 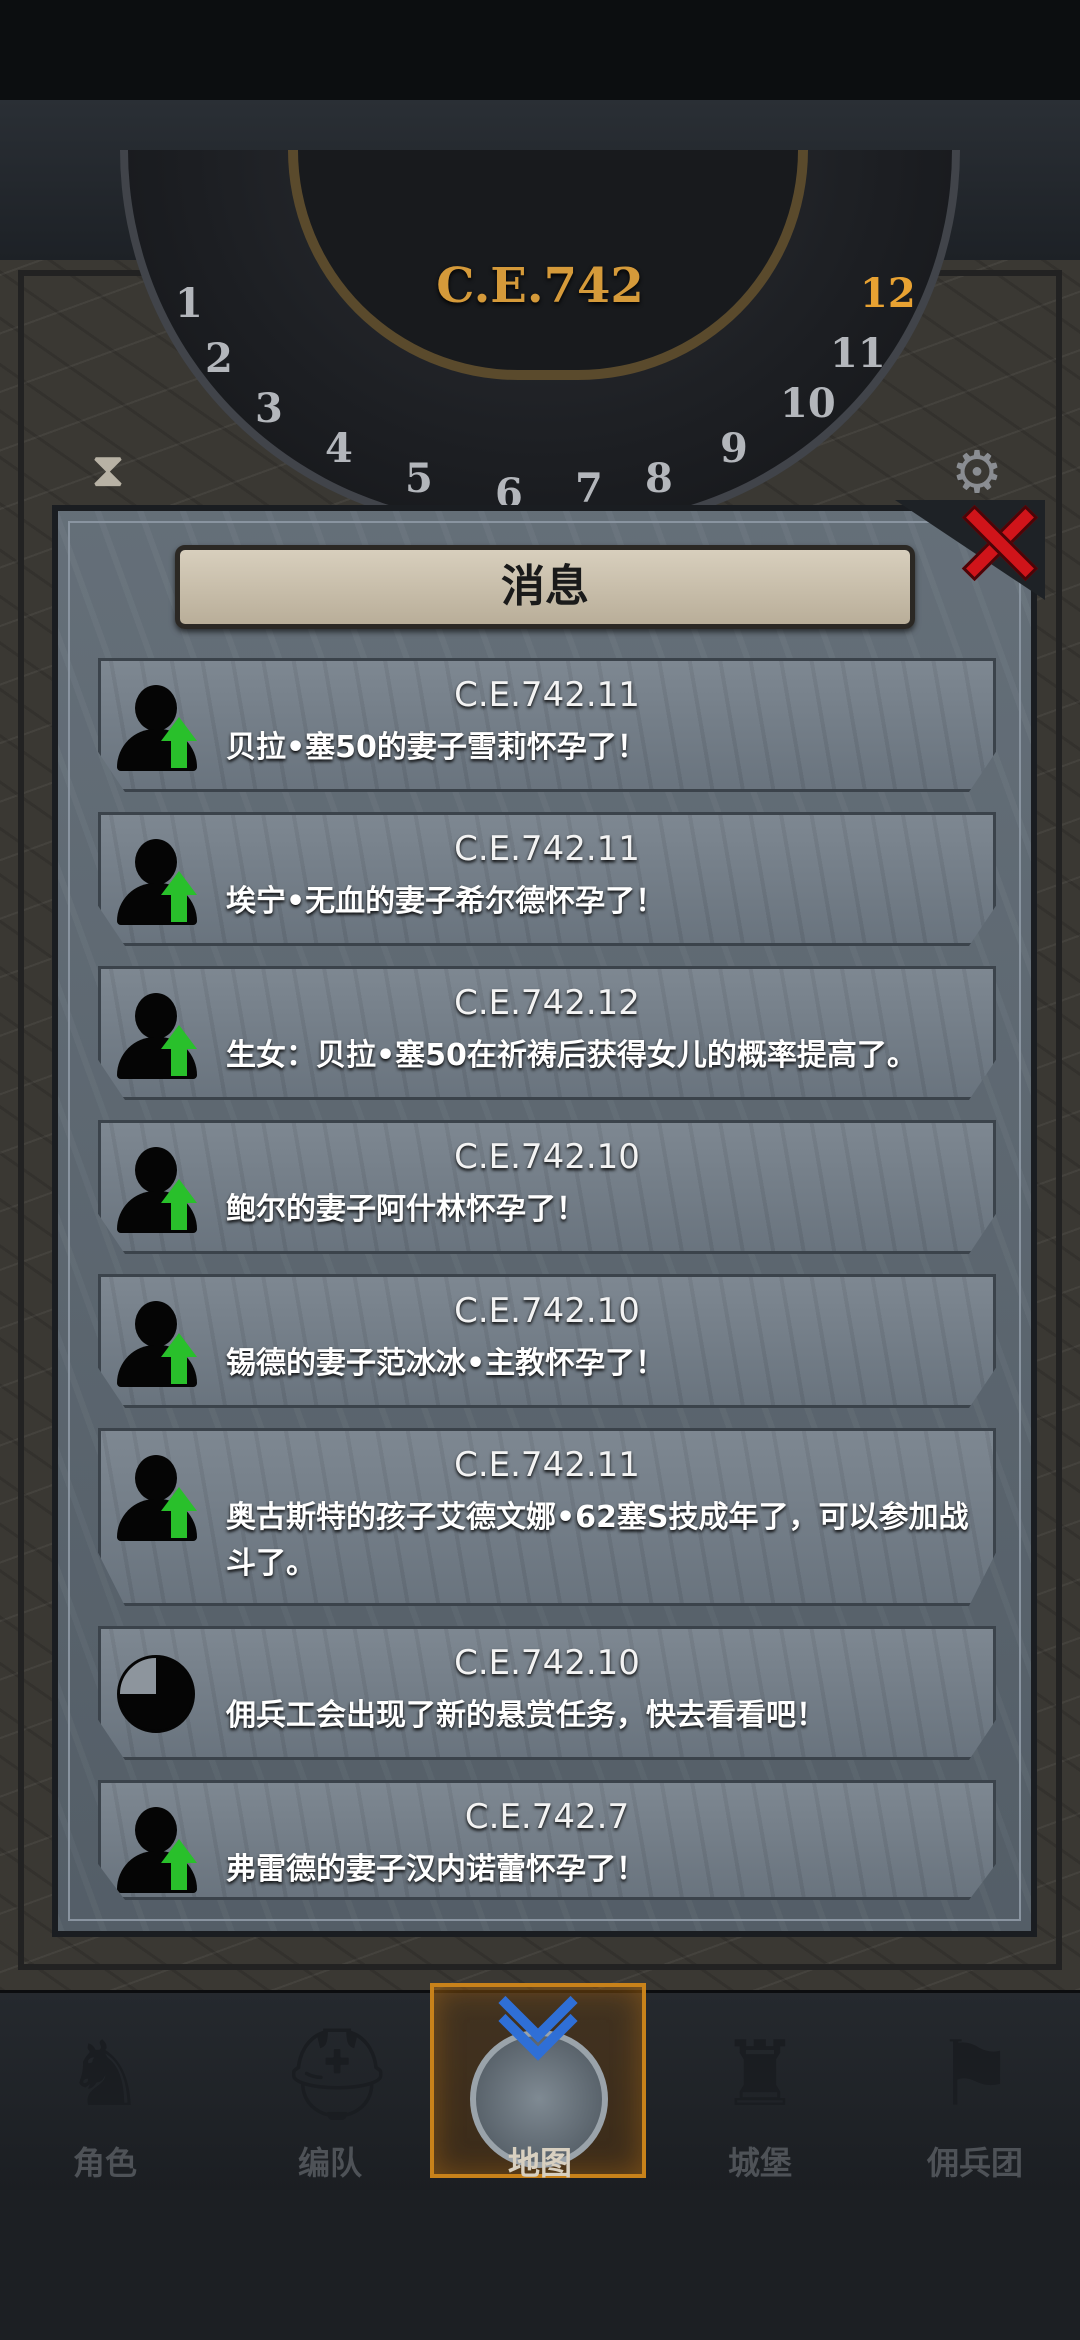 What do you see at coordinates (977, 472) in the screenshot?
I see `gear-icon: ⚙` at bounding box center [977, 472].